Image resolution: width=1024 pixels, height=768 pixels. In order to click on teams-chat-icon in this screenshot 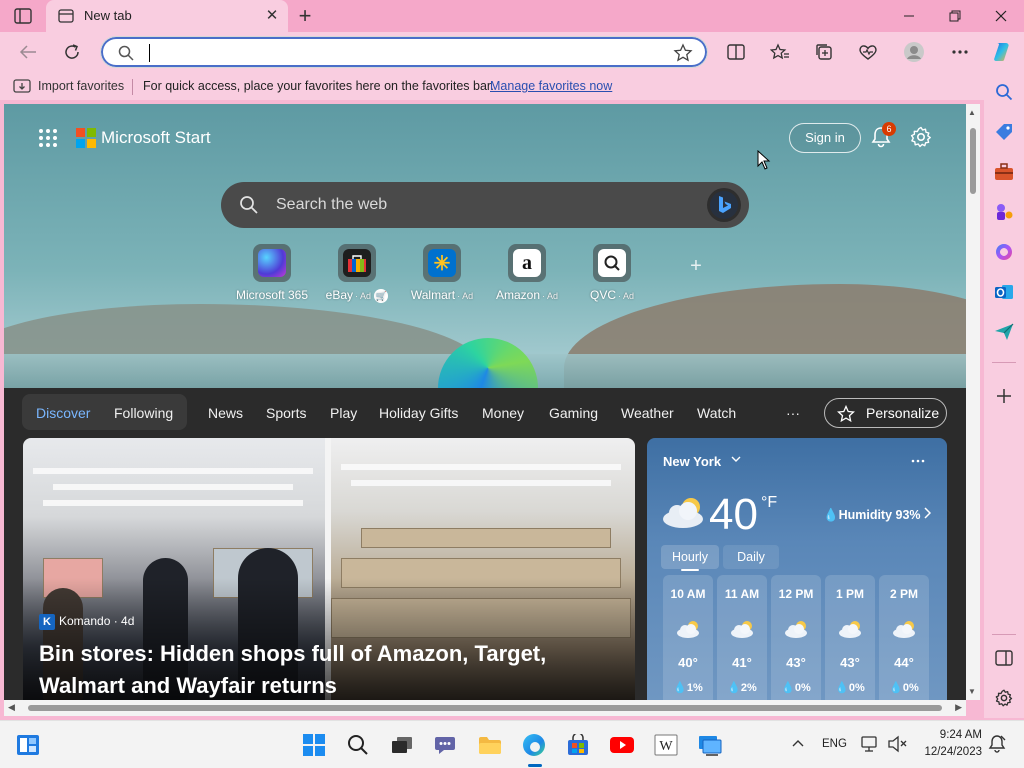, I will do `click(446, 745)`.